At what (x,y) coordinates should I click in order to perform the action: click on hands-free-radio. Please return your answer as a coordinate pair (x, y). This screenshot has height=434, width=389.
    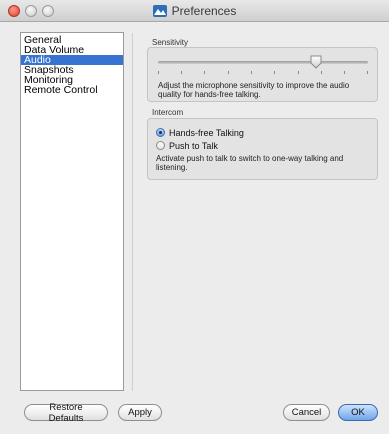
    Looking at the image, I should click on (160, 132).